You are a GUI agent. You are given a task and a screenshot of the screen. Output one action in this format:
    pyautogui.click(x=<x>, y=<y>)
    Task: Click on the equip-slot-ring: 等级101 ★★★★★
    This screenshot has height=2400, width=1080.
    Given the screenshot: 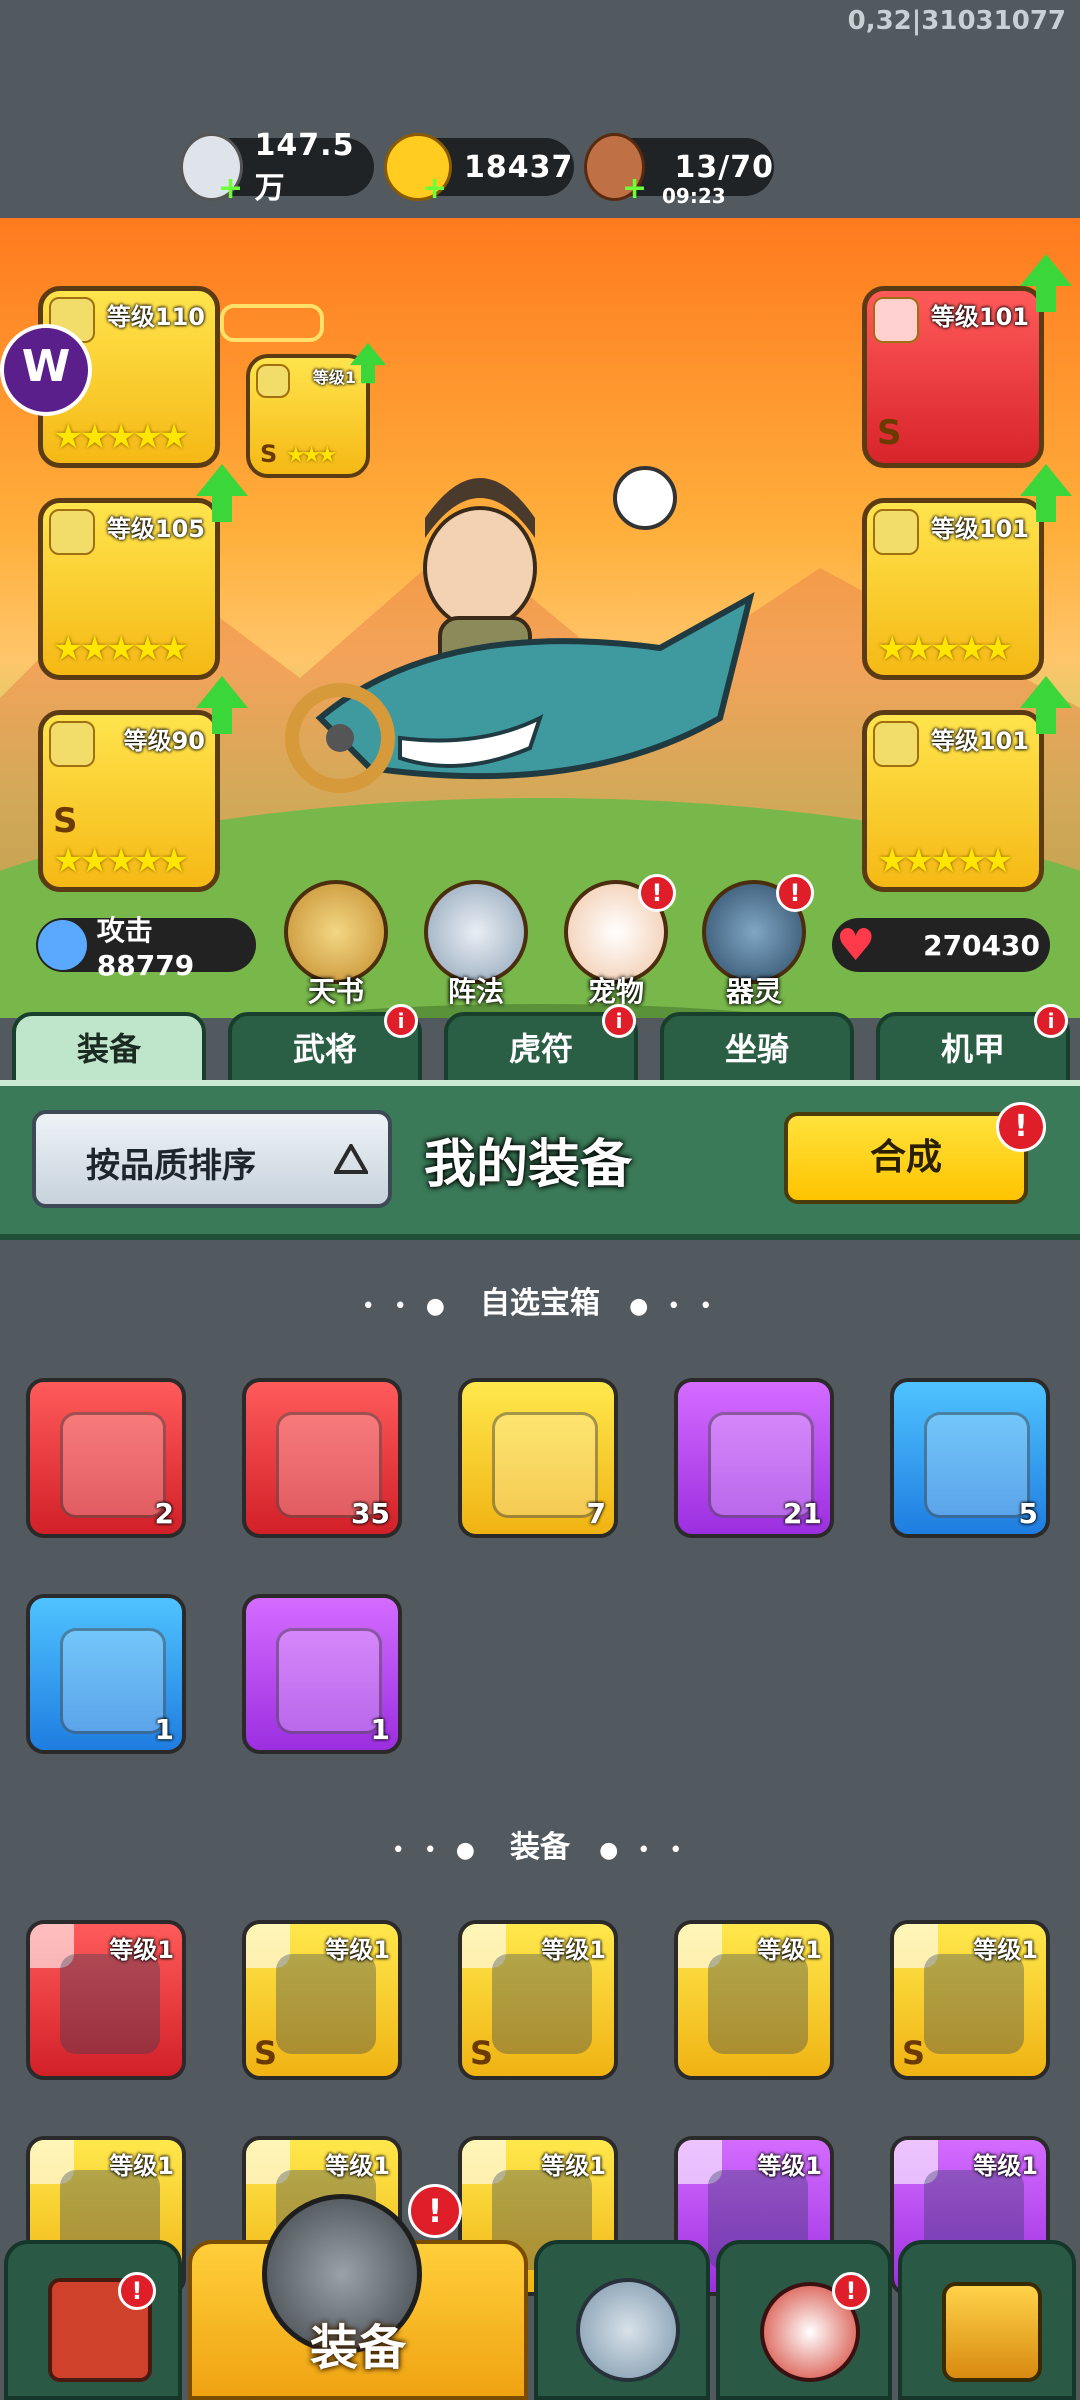 What is the action you would take?
    pyautogui.click(x=953, y=801)
    